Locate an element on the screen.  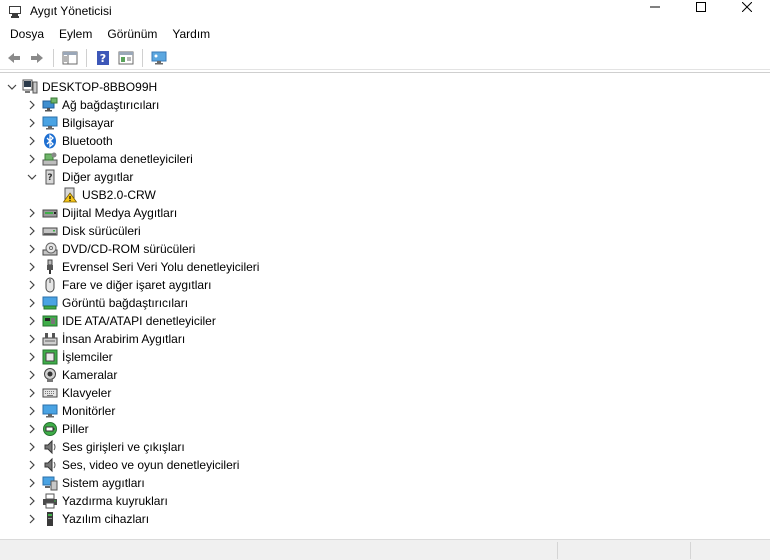
back-button is located at coordinates (14, 58).